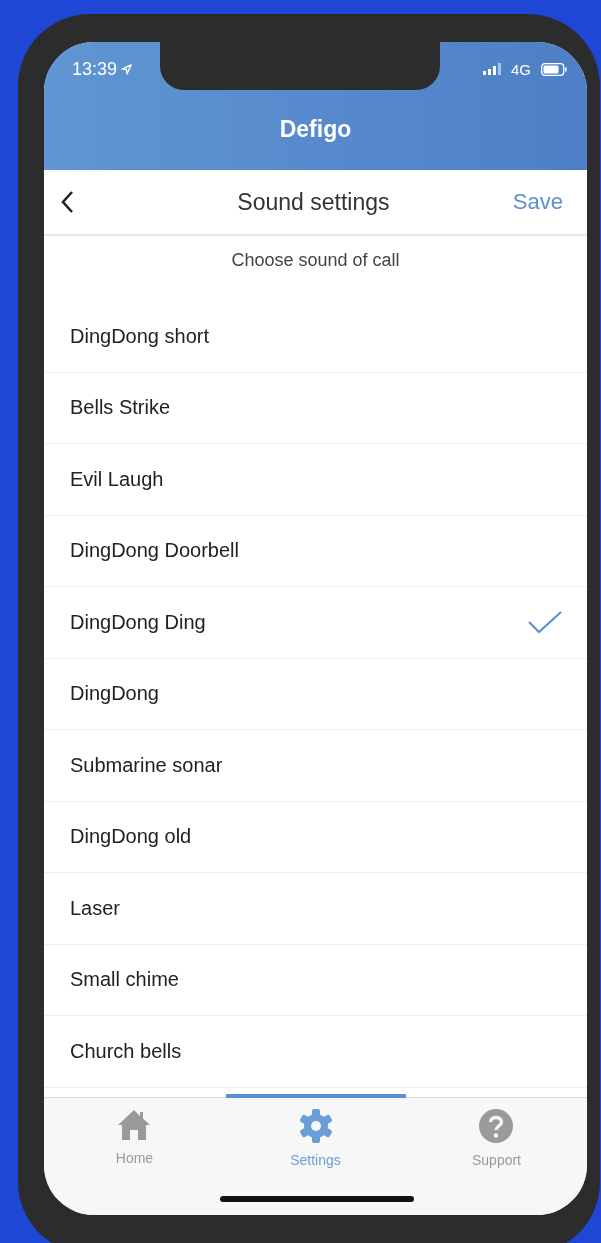 The width and height of the screenshot is (601, 1243). I want to click on location-arrow-icon, so click(127, 69).